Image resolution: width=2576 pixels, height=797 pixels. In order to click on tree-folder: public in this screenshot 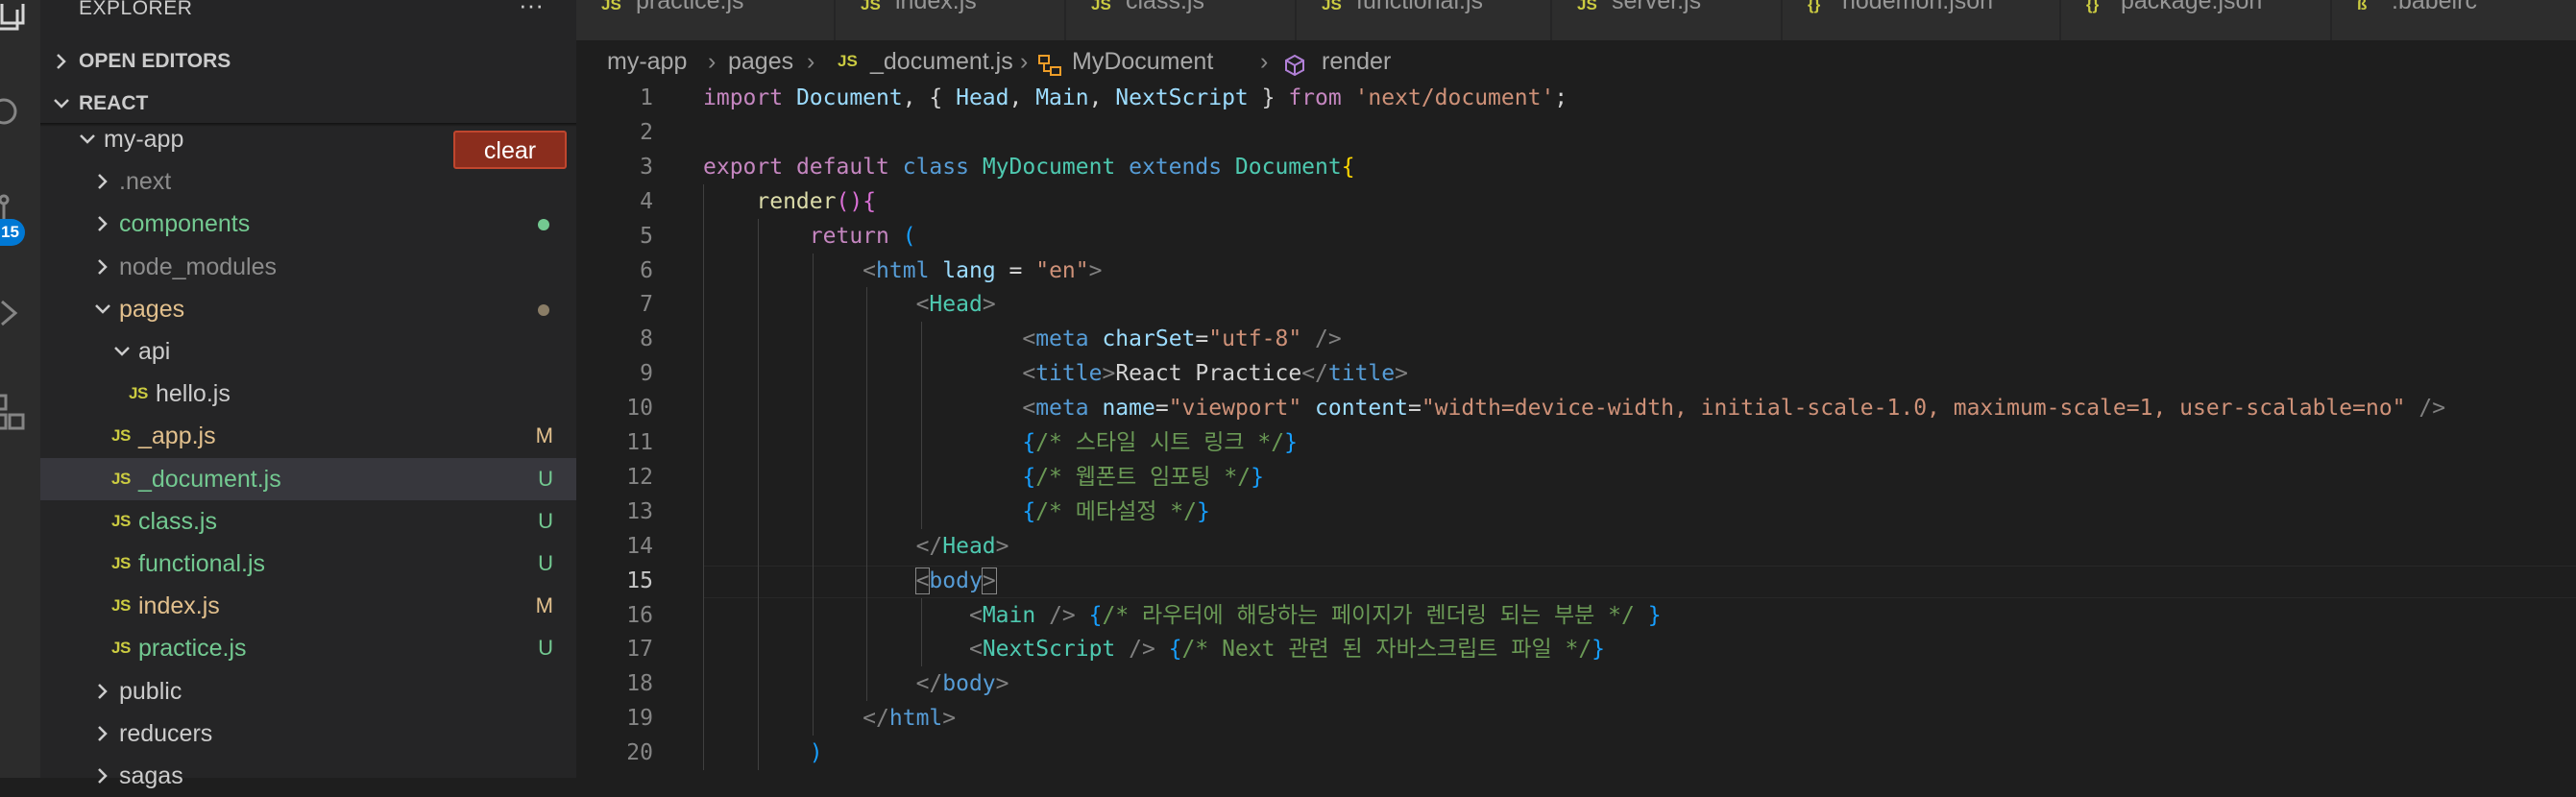, I will do `click(308, 691)`.